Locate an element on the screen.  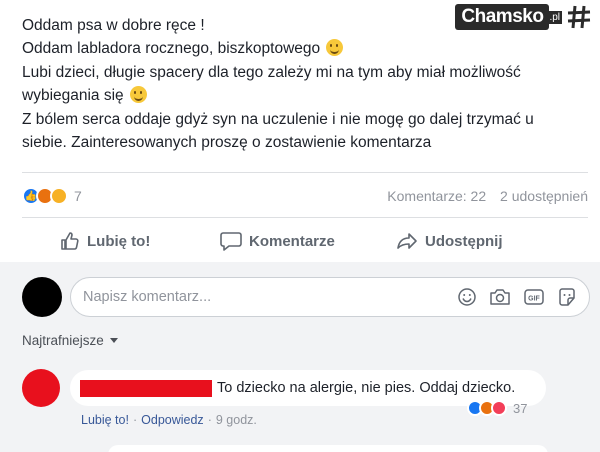
share-arrow-icon is located at coordinates (407, 241).